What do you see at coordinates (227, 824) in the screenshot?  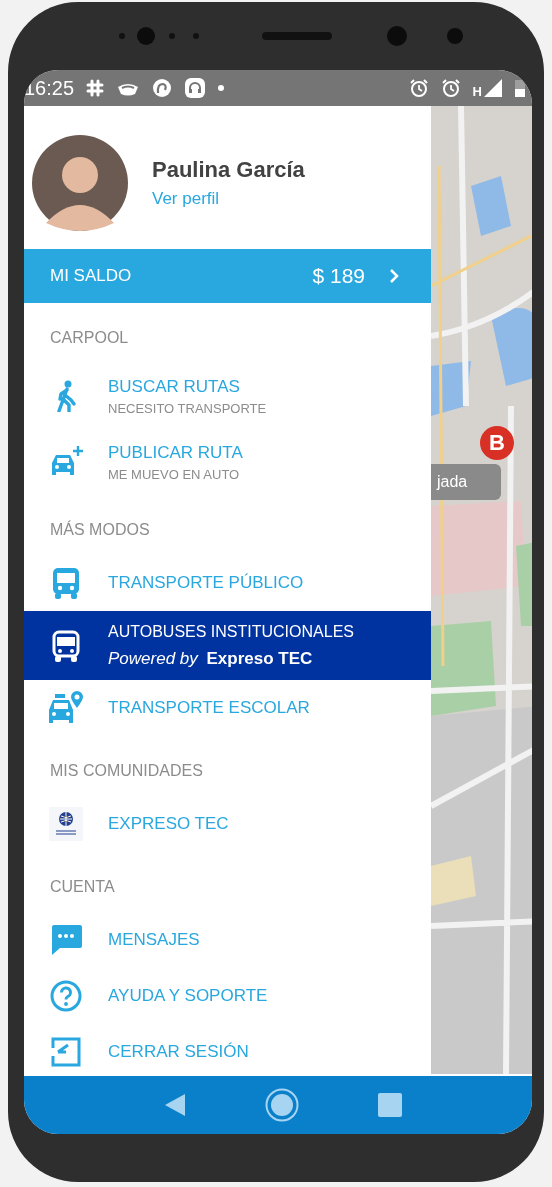 I see `menu-item: EXPRESO TEC` at bounding box center [227, 824].